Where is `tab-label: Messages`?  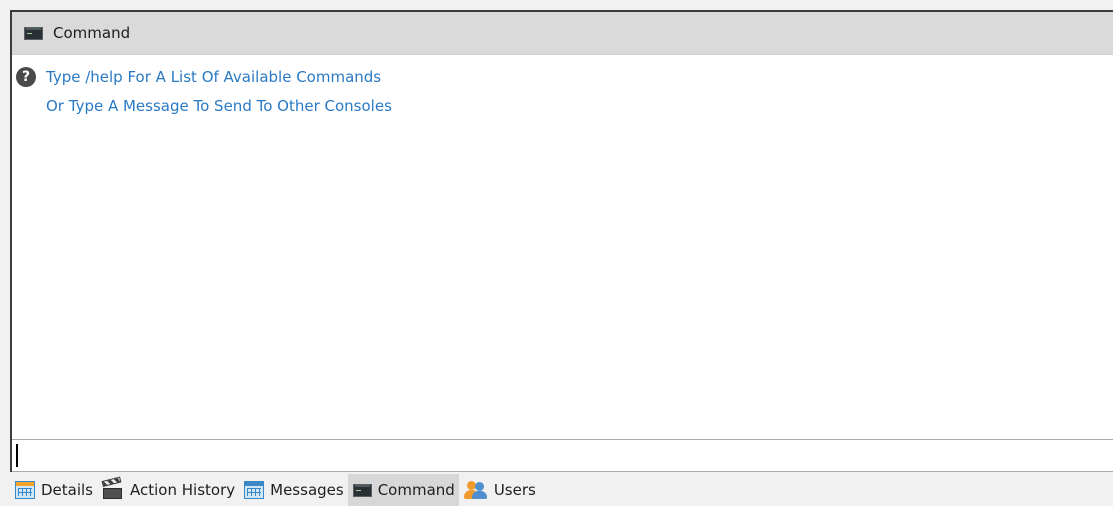 tab-label: Messages is located at coordinates (307, 490).